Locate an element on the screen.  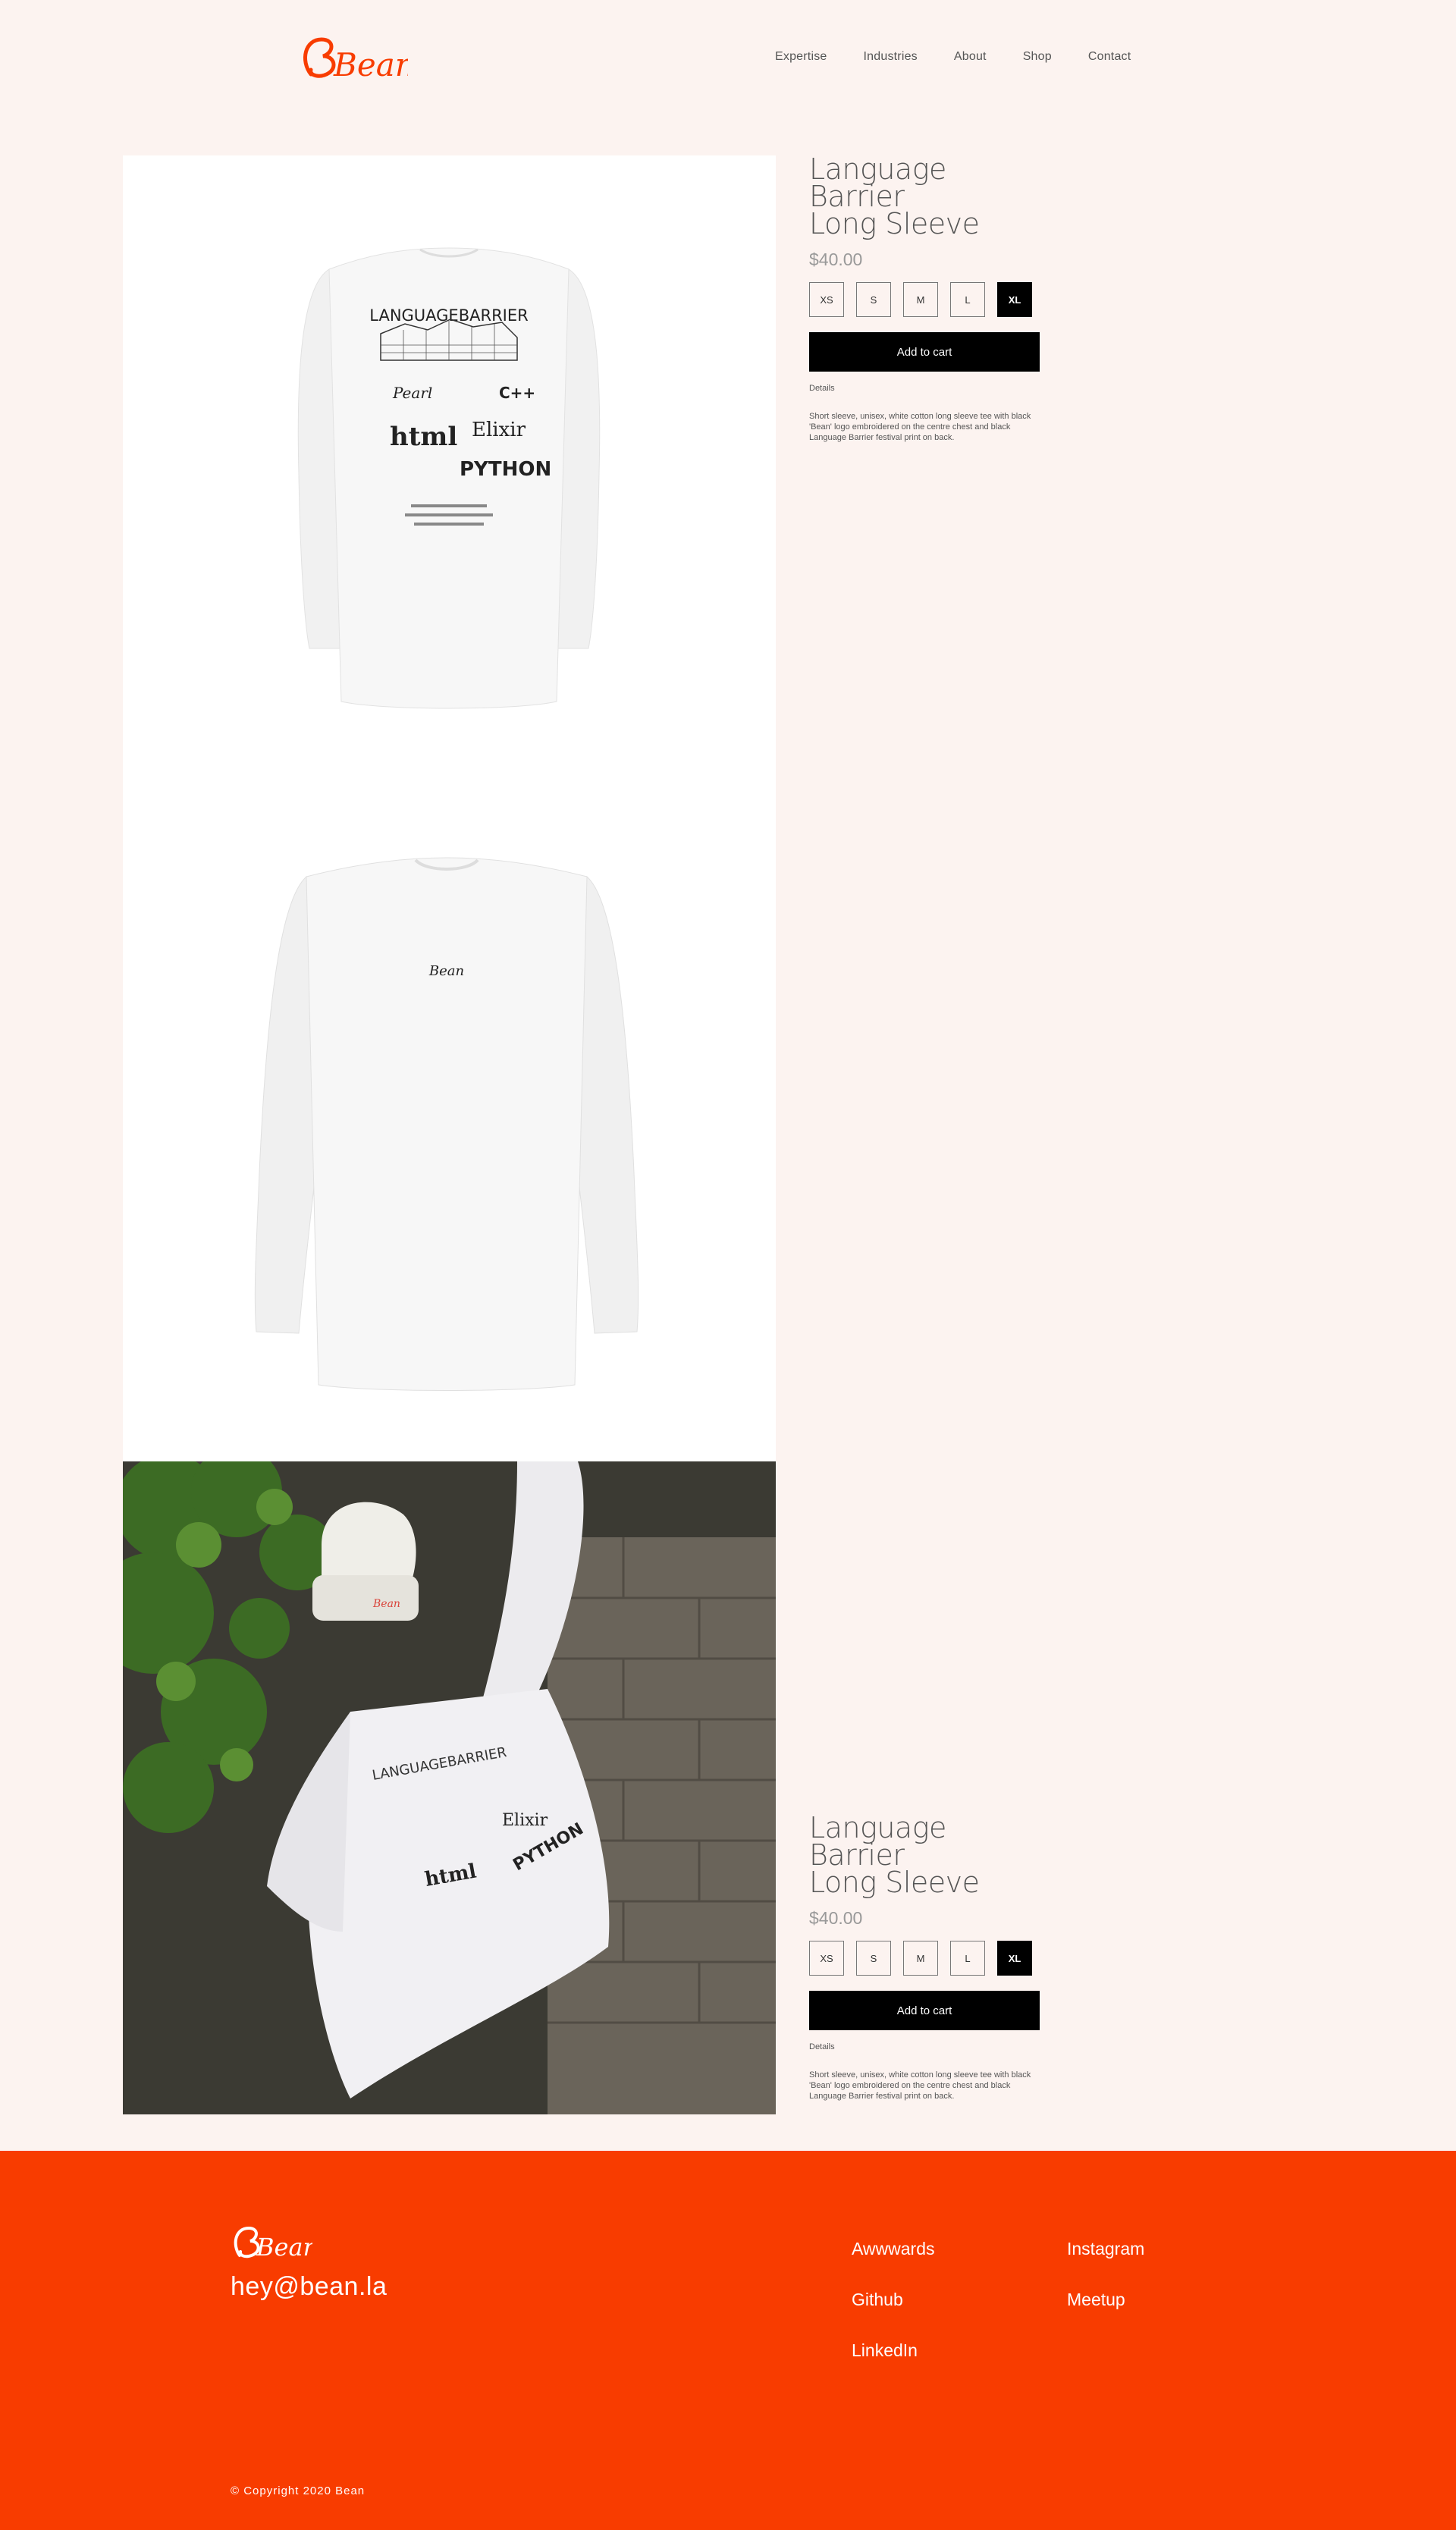
nav-expertise: Expertise is located at coordinates (801, 57).